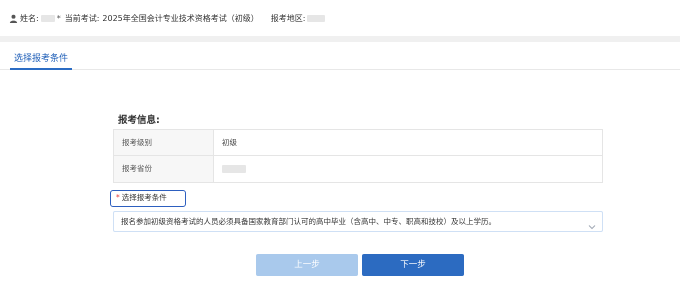 Image resolution: width=680 pixels, height=291 pixels. I want to click on next-step-button: 下一步, so click(413, 265).